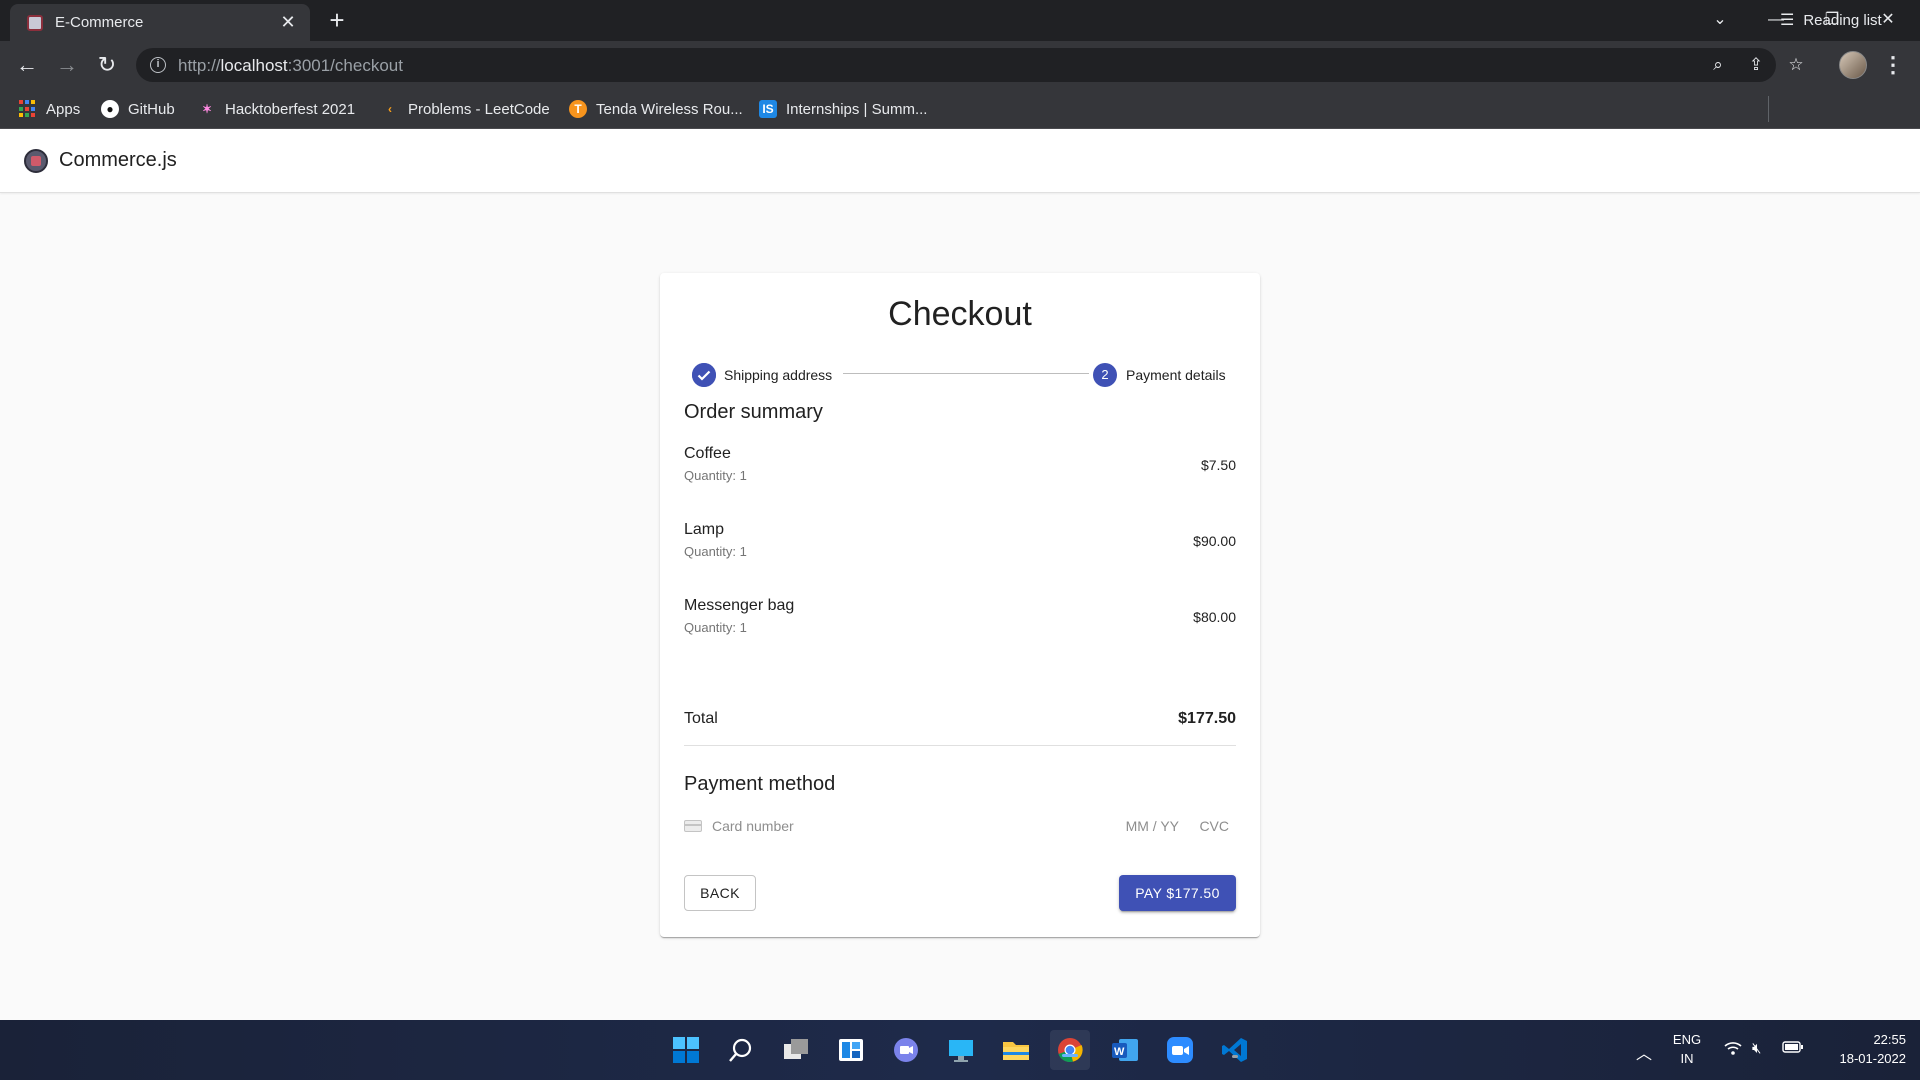  Describe the element at coordinates (1119, 1052) in the screenshot. I see `svg-text: W` at that location.